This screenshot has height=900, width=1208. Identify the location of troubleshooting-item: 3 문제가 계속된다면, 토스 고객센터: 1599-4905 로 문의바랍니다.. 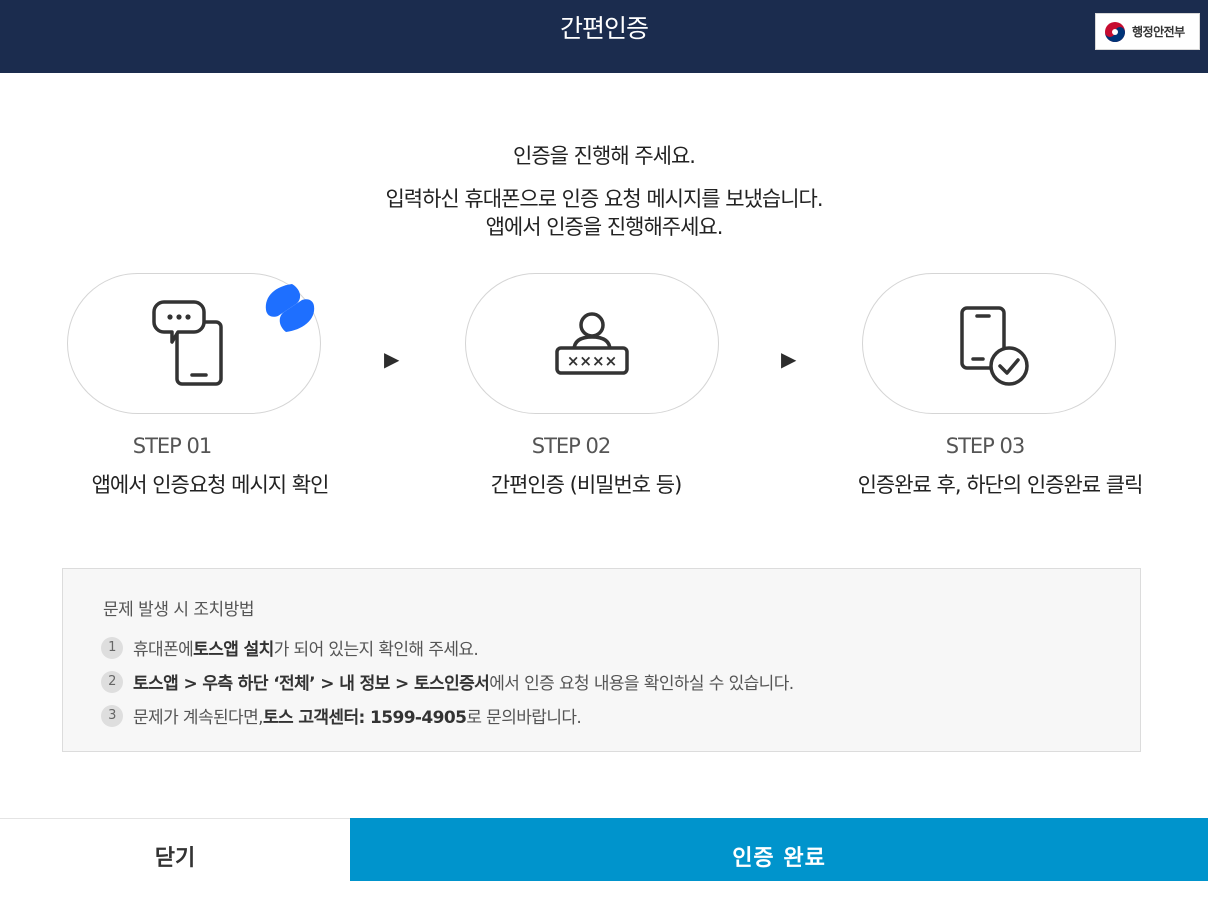
(341, 715).